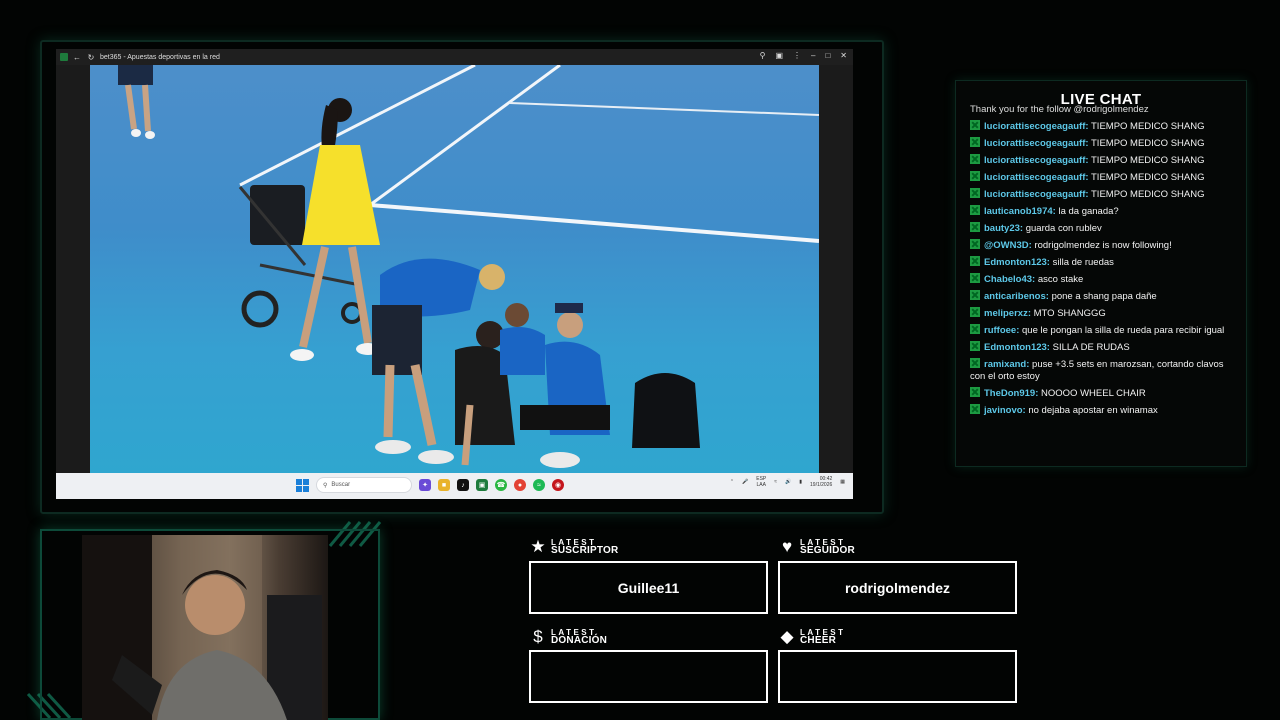  What do you see at coordinates (821, 485) in the screenshot?
I see `clock-date: 19/1/2026` at bounding box center [821, 485].